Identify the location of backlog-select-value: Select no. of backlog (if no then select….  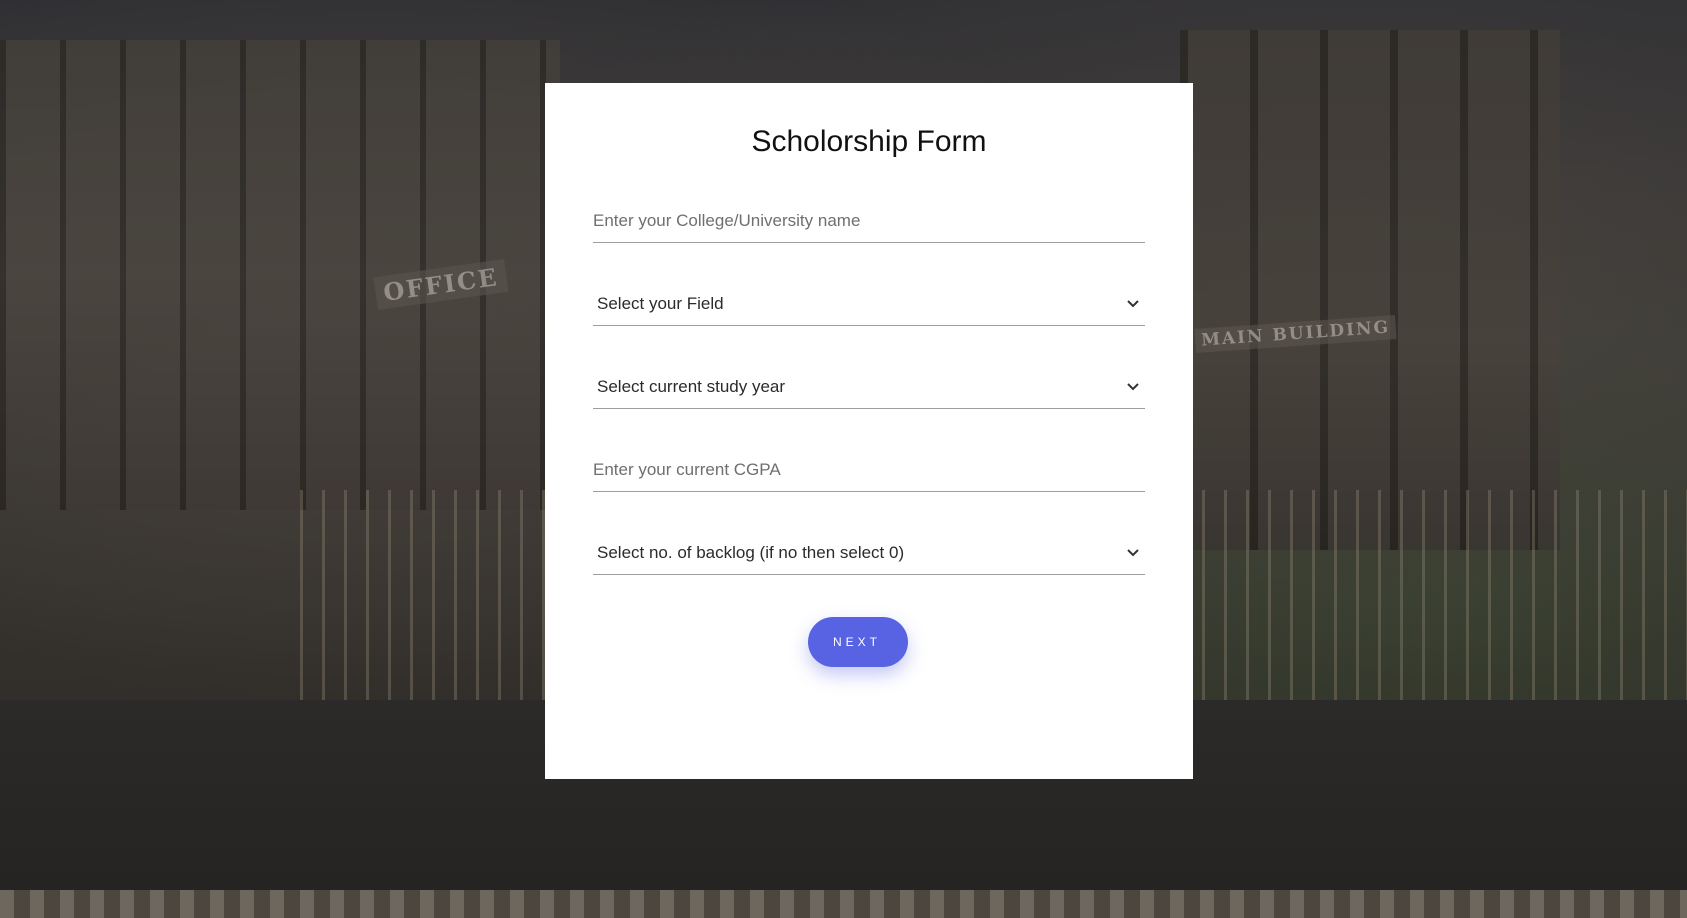
(751, 552).